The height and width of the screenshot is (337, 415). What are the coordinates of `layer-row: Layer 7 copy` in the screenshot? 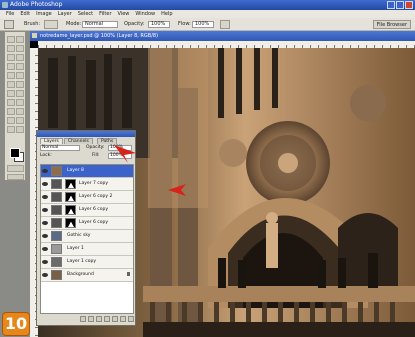 It's located at (87, 184).